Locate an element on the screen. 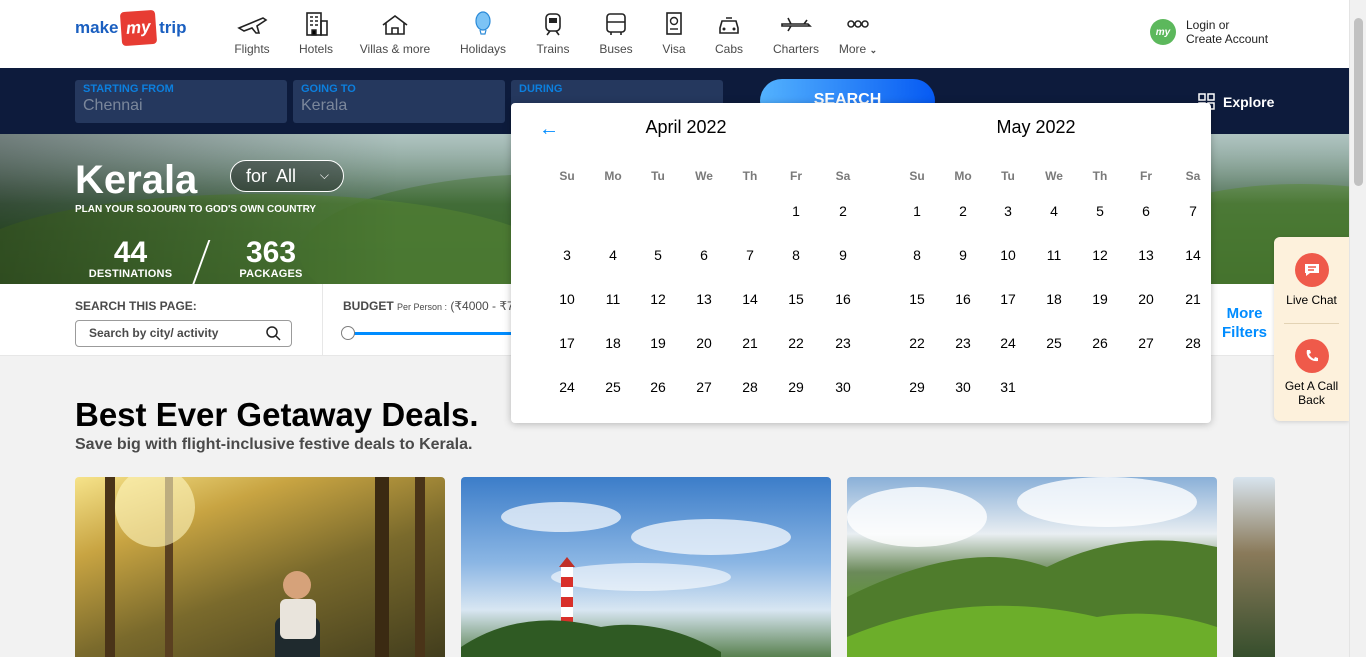  login-button: my Login or Create Account is located at coordinates (1209, 32).